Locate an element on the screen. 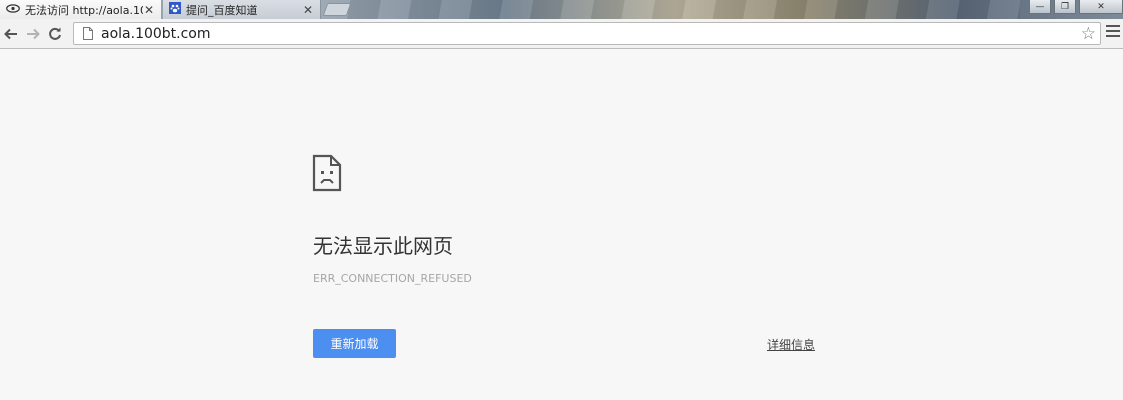 The width and height of the screenshot is (1123, 400). tab-title: 提问_百度知道 is located at coordinates (222, 10).